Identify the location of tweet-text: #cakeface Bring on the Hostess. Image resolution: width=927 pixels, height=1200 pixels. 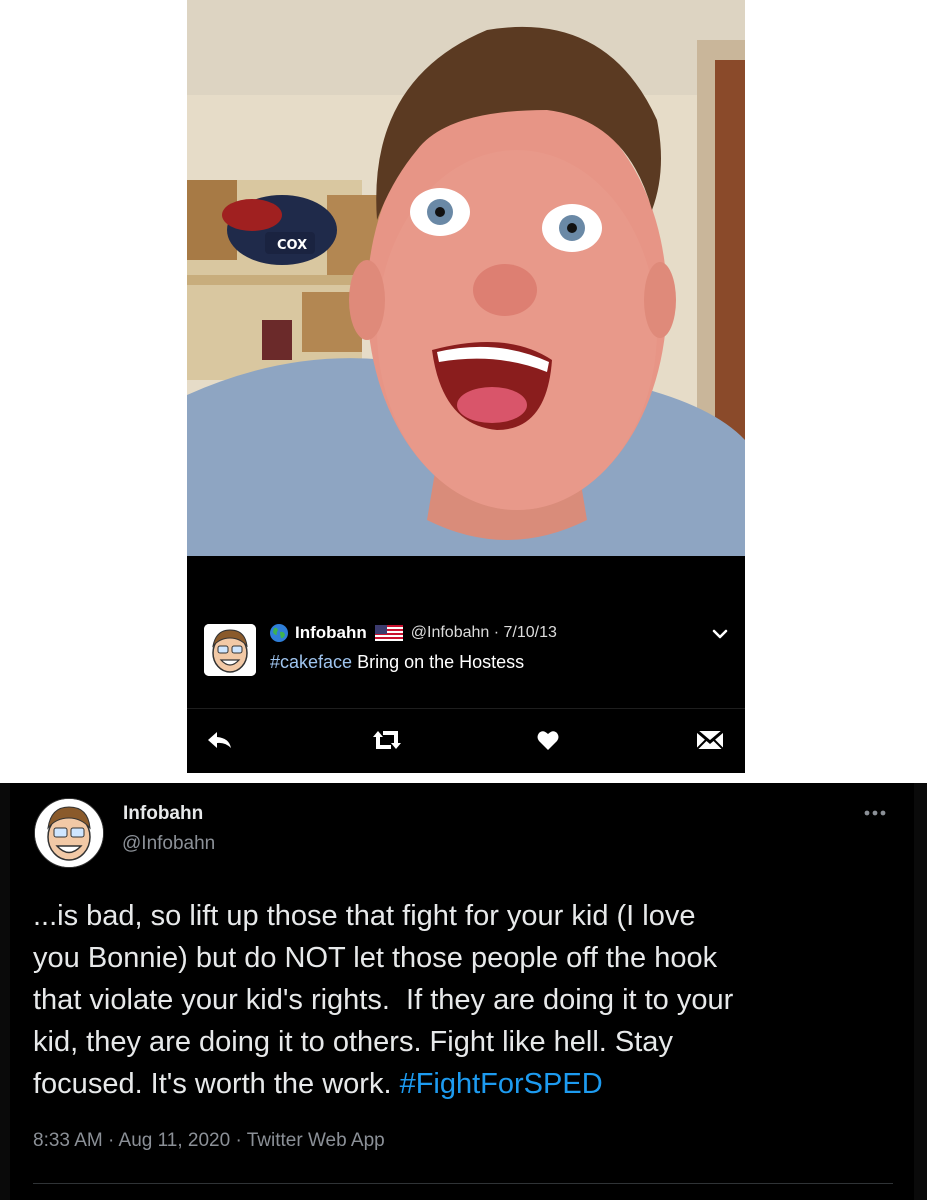
(397, 662).